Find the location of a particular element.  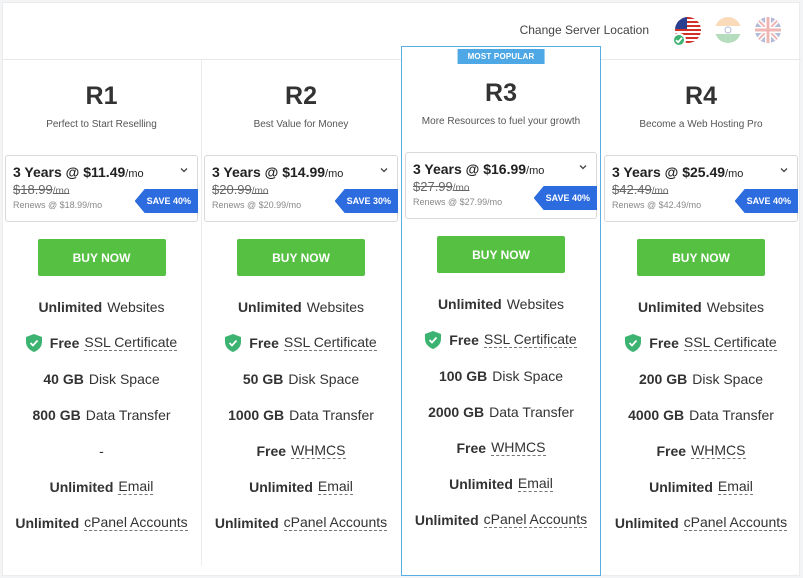

old-price: $18.99/mo is located at coordinates (41, 189).